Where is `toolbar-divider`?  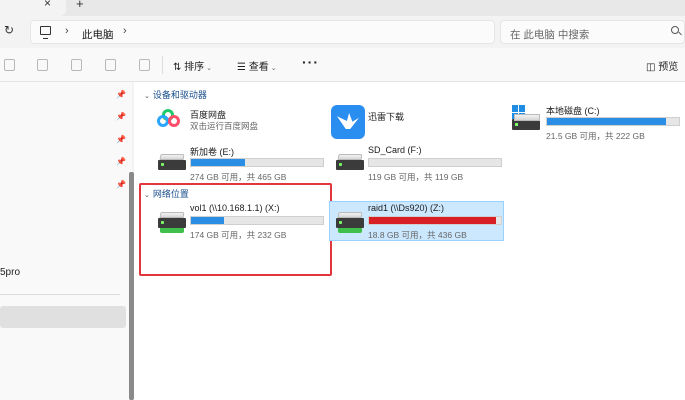
toolbar-divider is located at coordinates (162, 65).